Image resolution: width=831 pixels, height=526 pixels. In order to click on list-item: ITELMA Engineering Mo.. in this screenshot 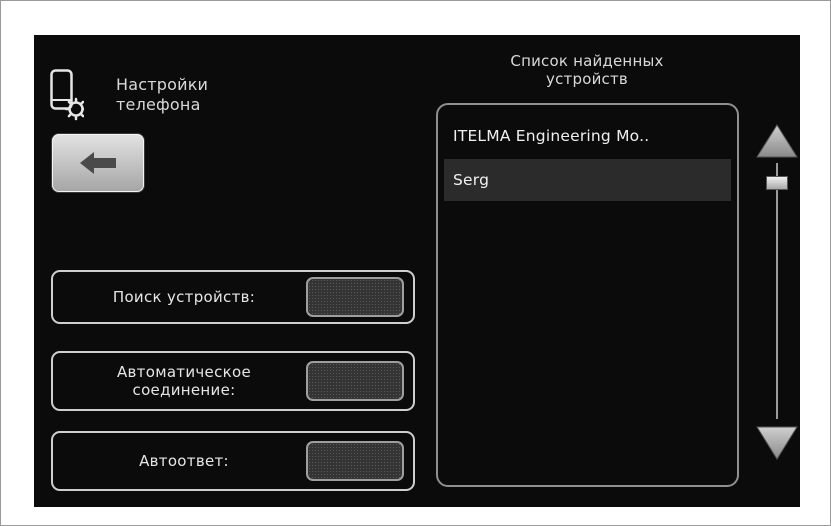, I will do `click(587, 136)`.